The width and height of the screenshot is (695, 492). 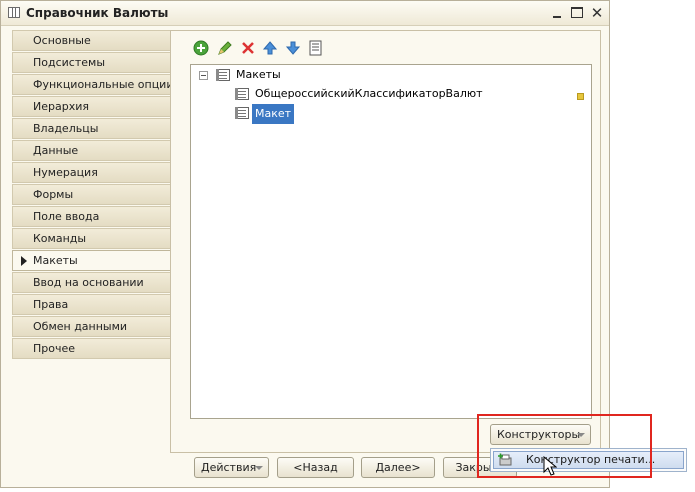 I want to click on move-up-icon, so click(x=270, y=48).